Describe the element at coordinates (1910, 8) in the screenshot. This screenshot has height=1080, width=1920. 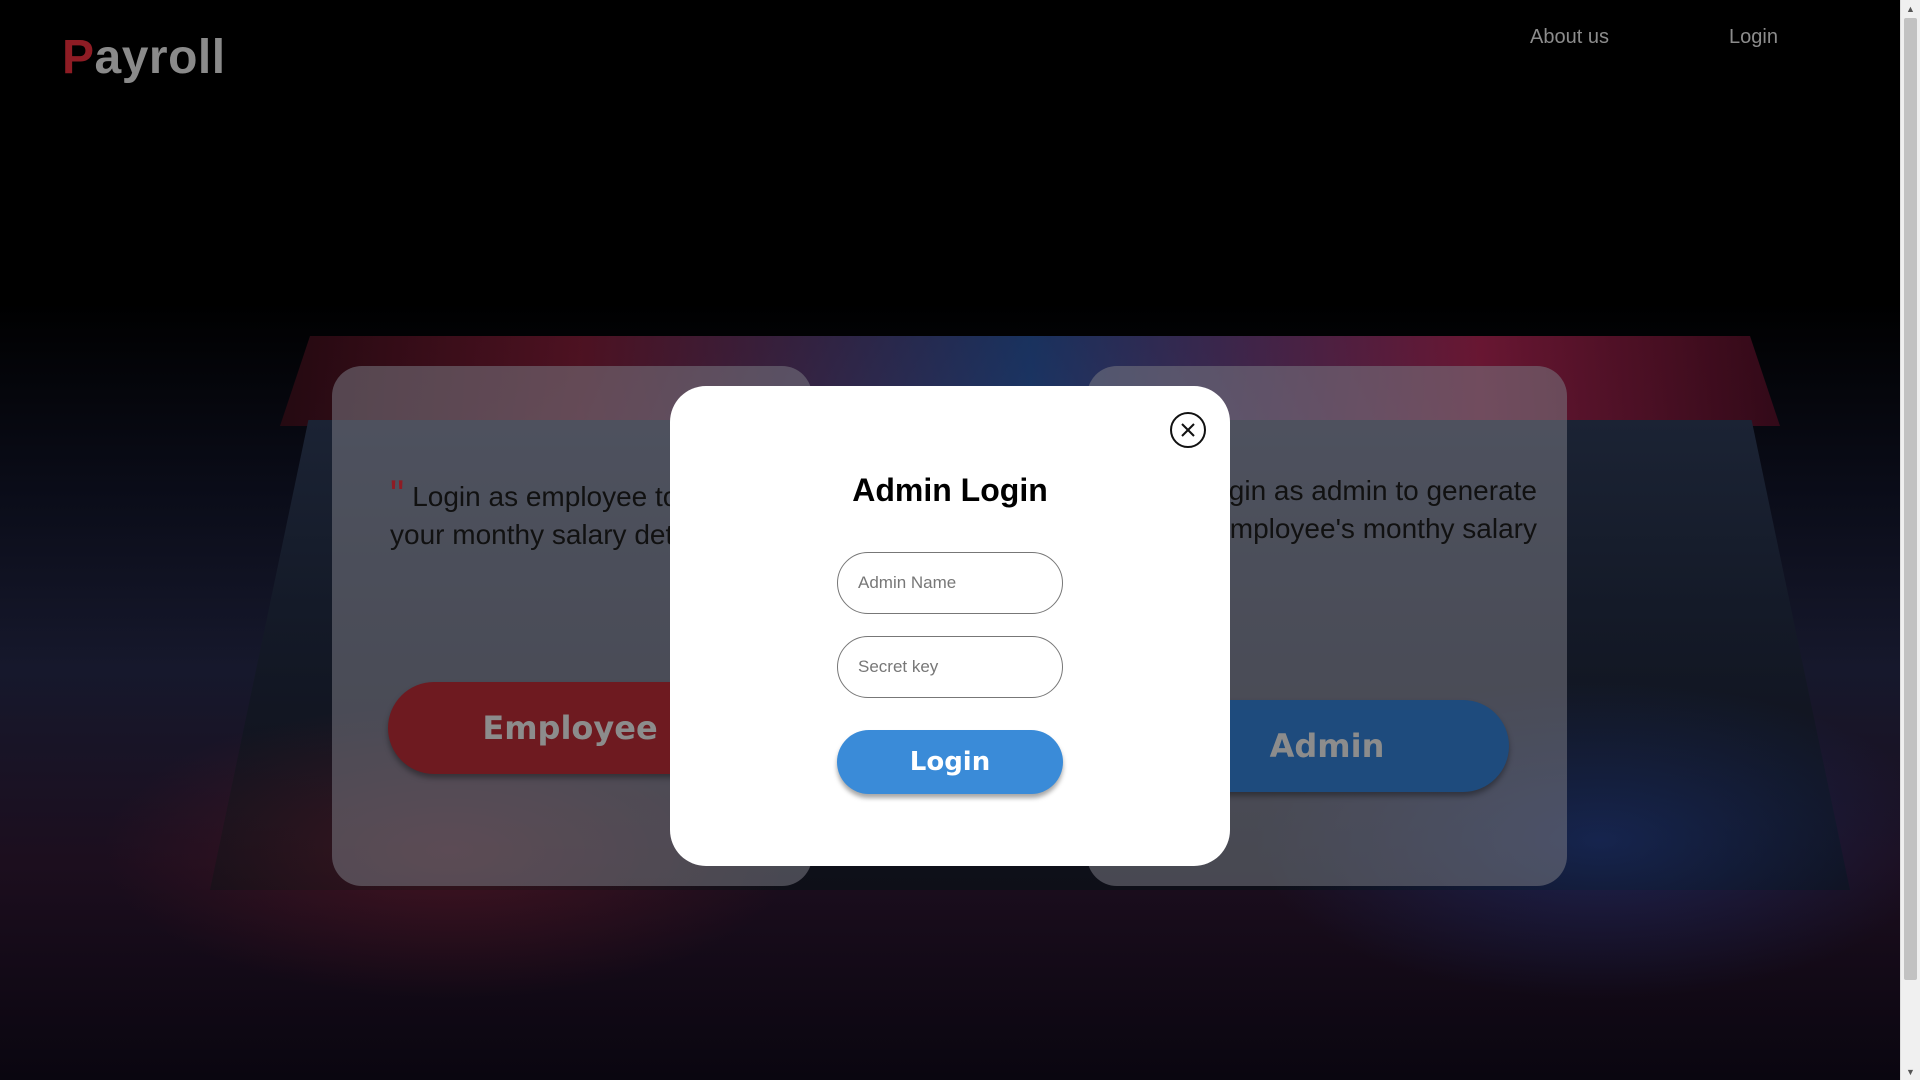
I see `scroll-up-arrow-icon: ▲` at that location.